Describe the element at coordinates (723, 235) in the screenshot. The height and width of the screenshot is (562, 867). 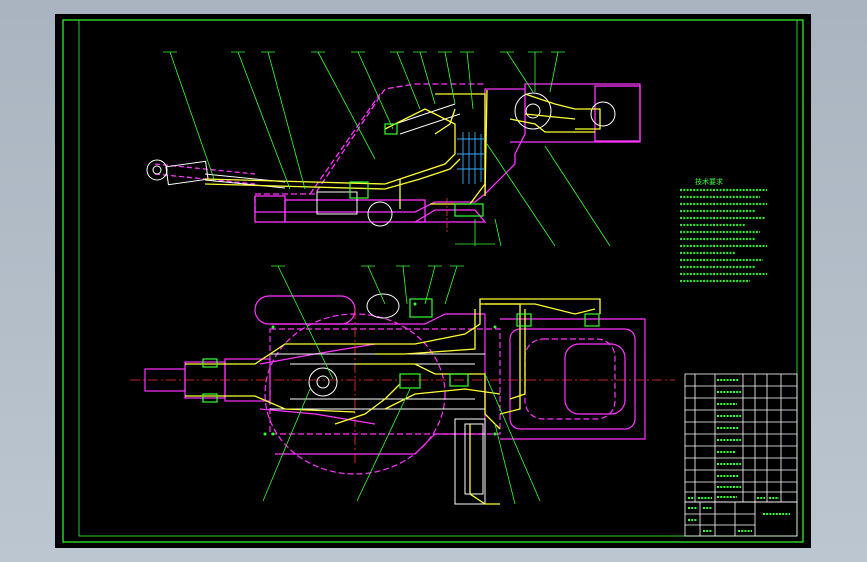
I see `tech-notes-body` at that location.